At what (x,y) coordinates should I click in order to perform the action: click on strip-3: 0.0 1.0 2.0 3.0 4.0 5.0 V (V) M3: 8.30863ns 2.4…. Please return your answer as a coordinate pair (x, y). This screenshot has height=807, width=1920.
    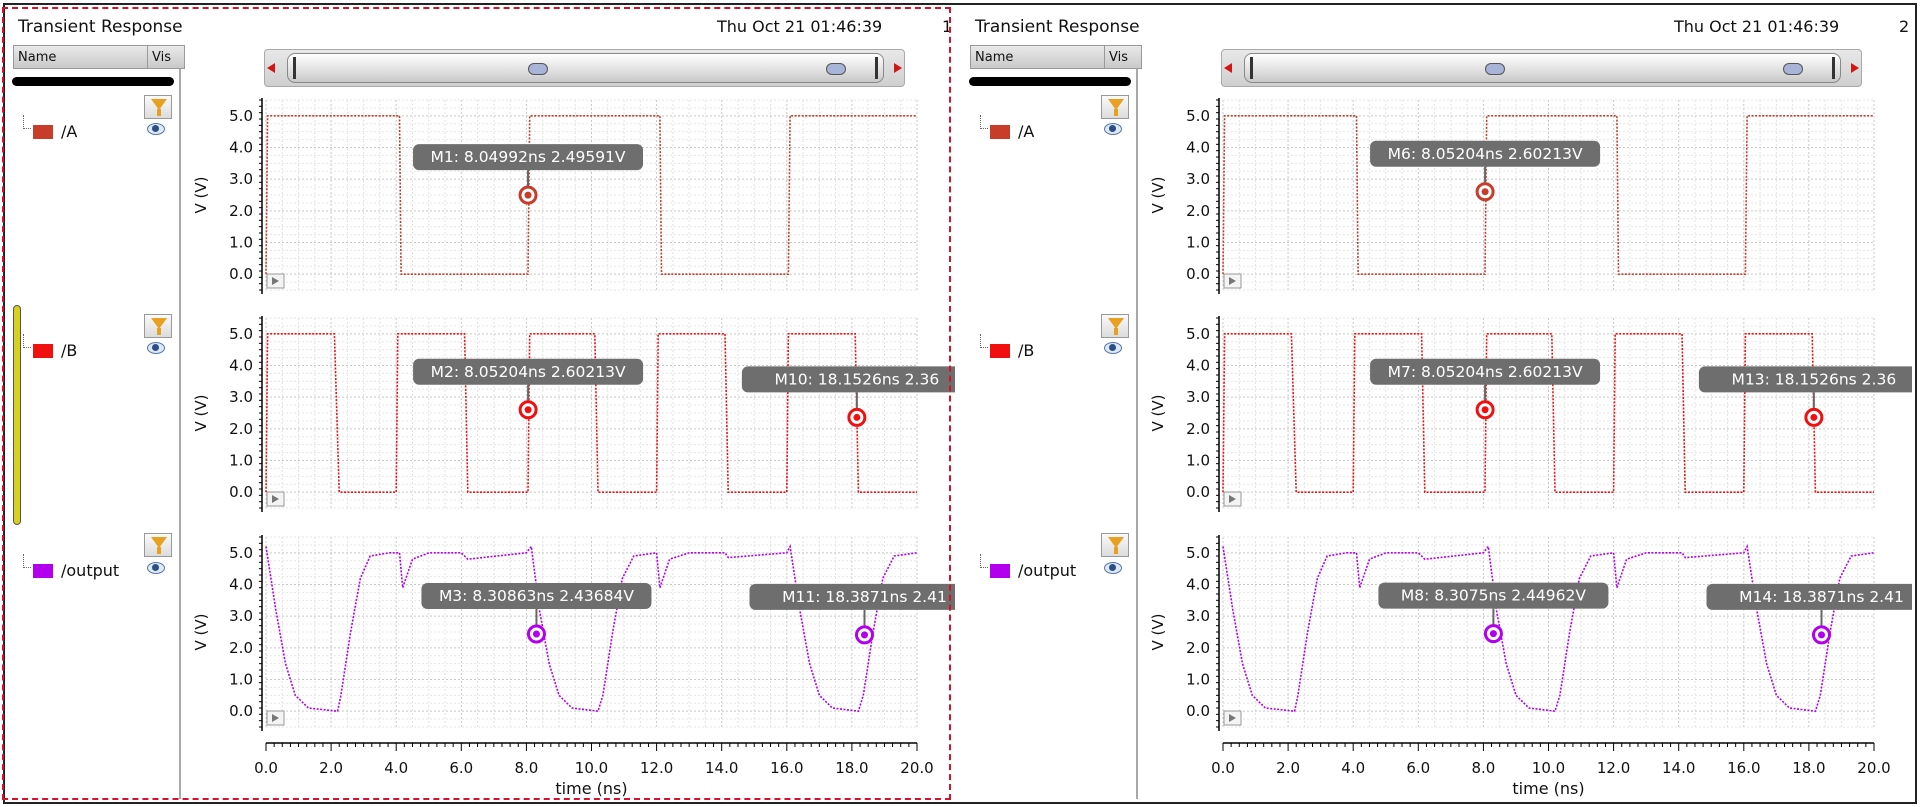
    Looking at the image, I should click on (573, 666).